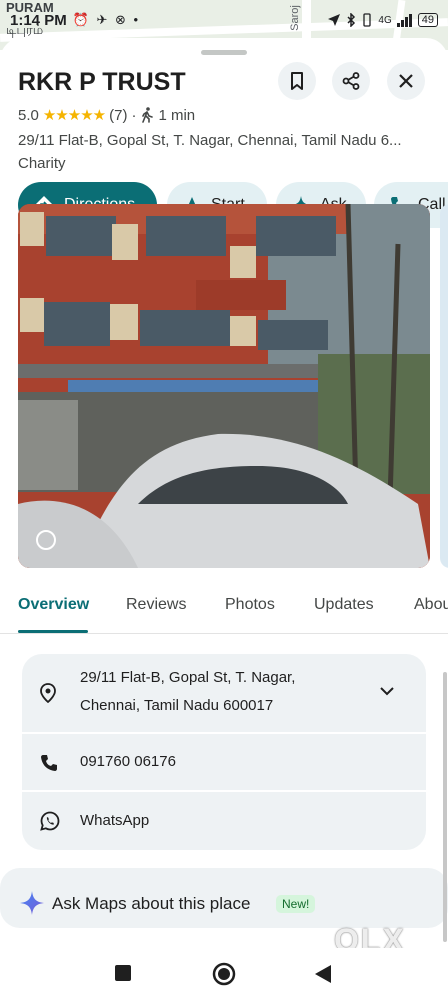 The height and width of the screenshot is (1000, 448). Describe the element at coordinates (334, 20) in the screenshot. I see `location-icon` at that location.